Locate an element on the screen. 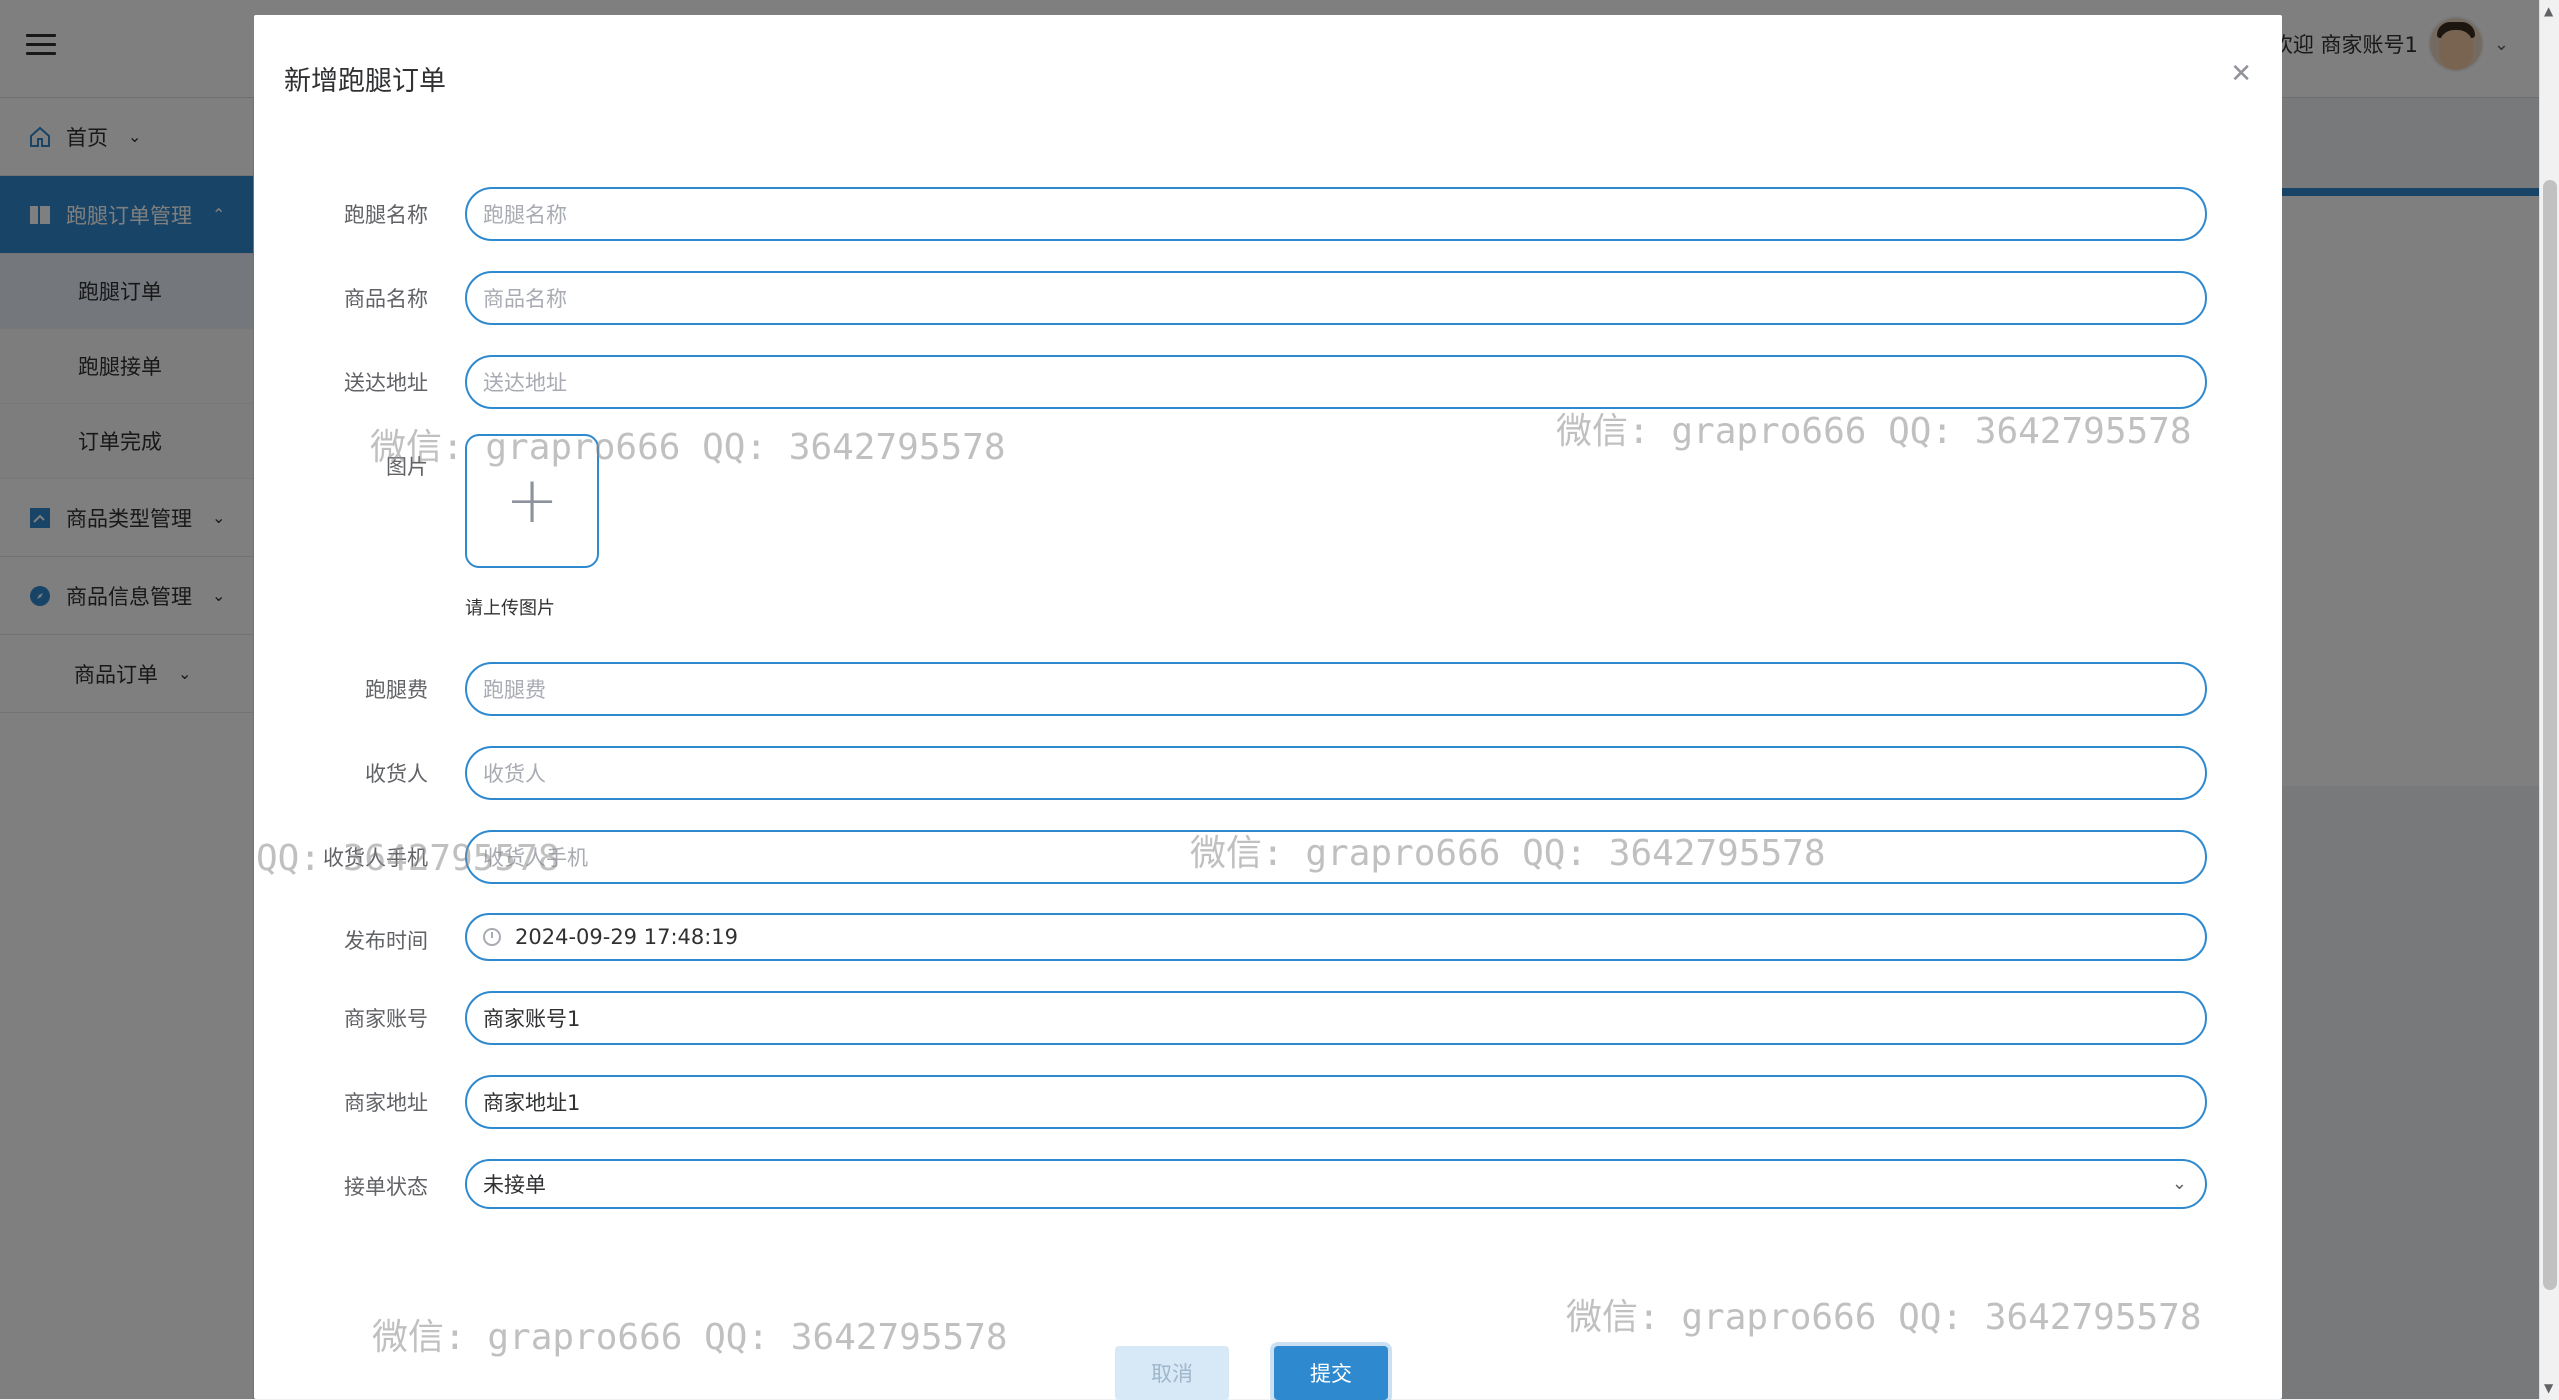 The height and width of the screenshot is (1400, 2559). scroll-down-icon: ▼ is located at coordinates (2548, 1388).